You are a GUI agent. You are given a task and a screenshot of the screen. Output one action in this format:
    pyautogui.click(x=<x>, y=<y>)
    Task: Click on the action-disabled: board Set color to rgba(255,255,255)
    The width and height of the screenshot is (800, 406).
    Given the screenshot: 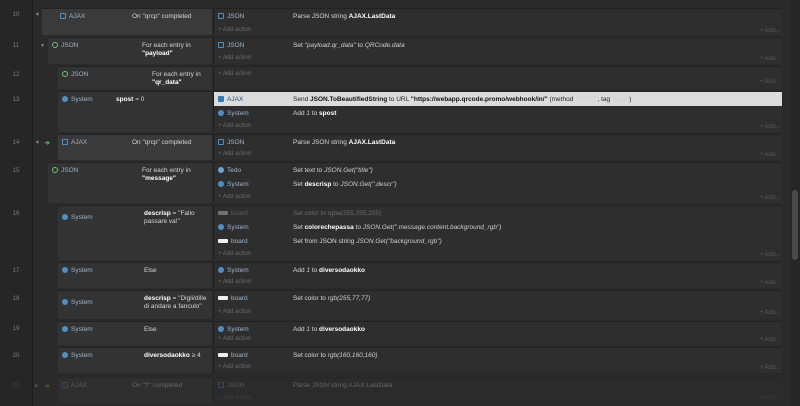 What is the action you would take?
    pyautogui.click(x=498, y=213)
    